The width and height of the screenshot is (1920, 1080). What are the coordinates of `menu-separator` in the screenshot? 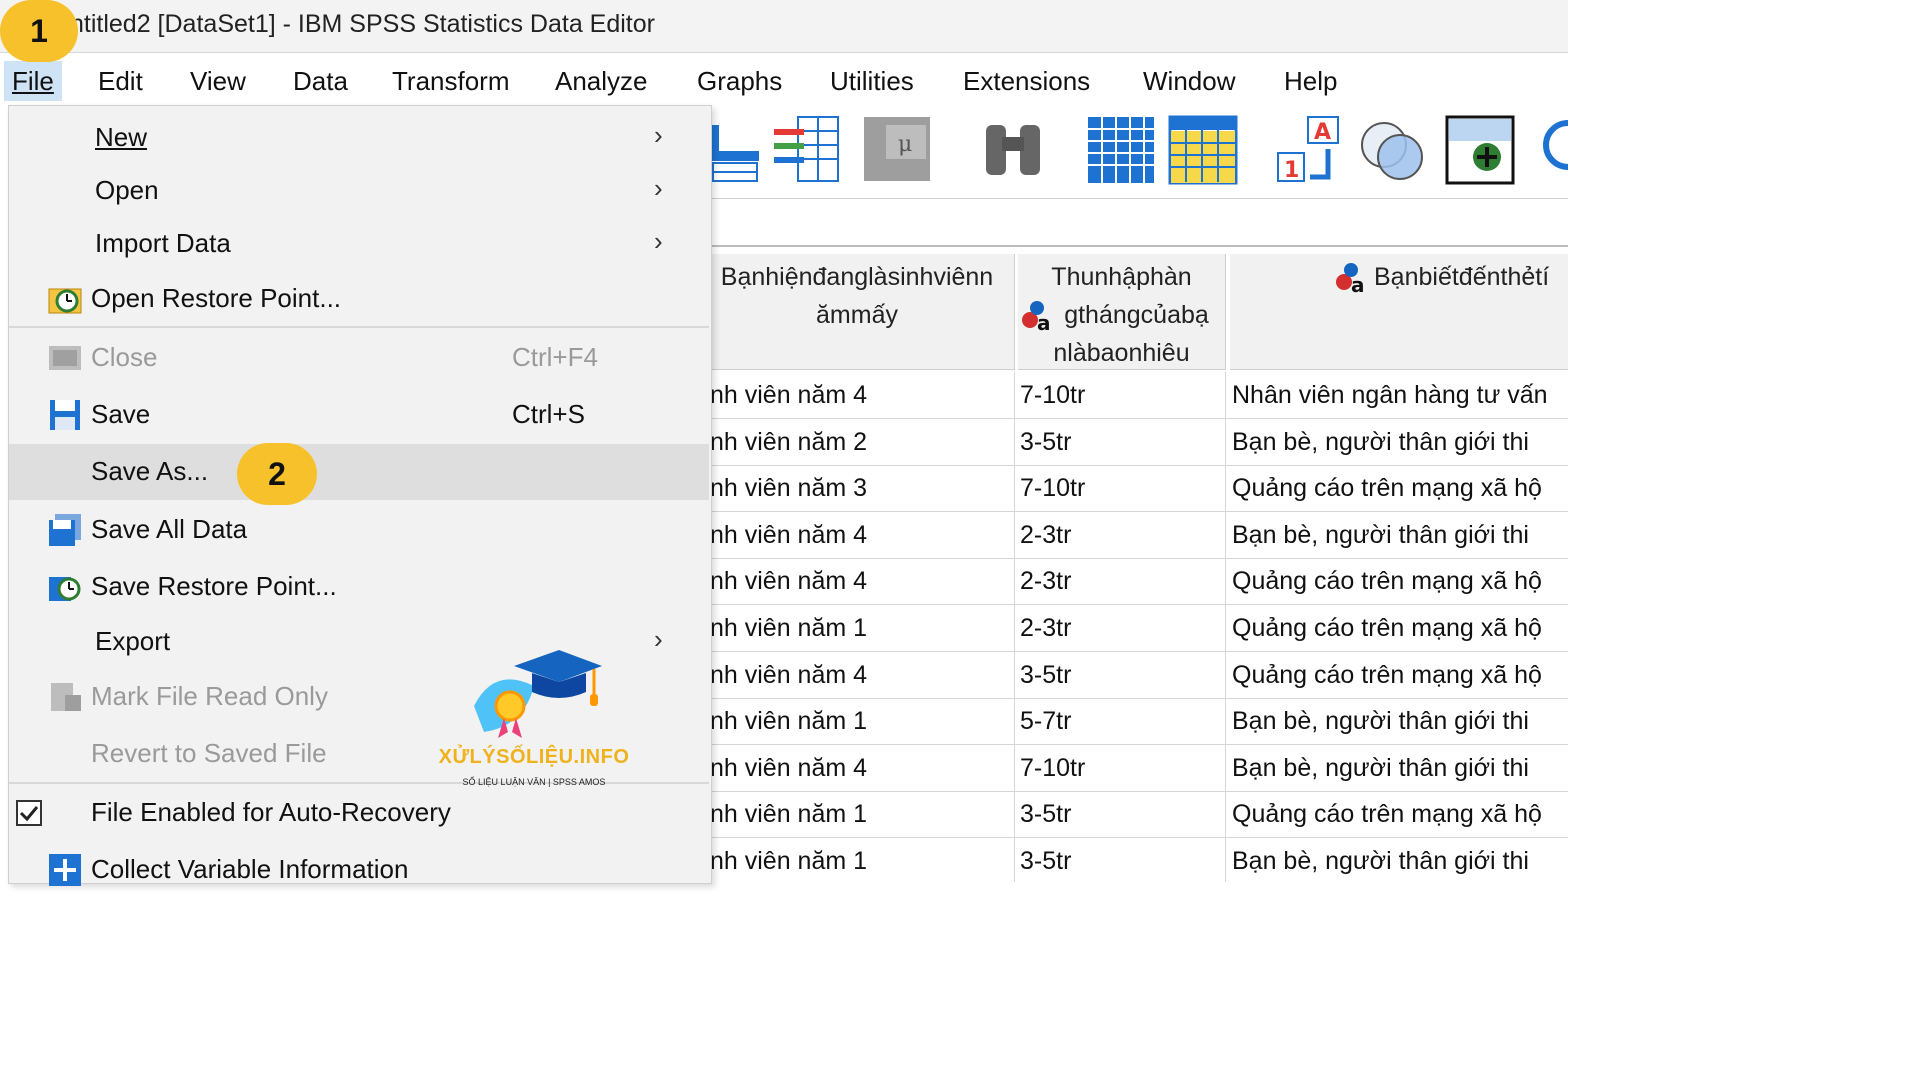 It's located at (359, 327).